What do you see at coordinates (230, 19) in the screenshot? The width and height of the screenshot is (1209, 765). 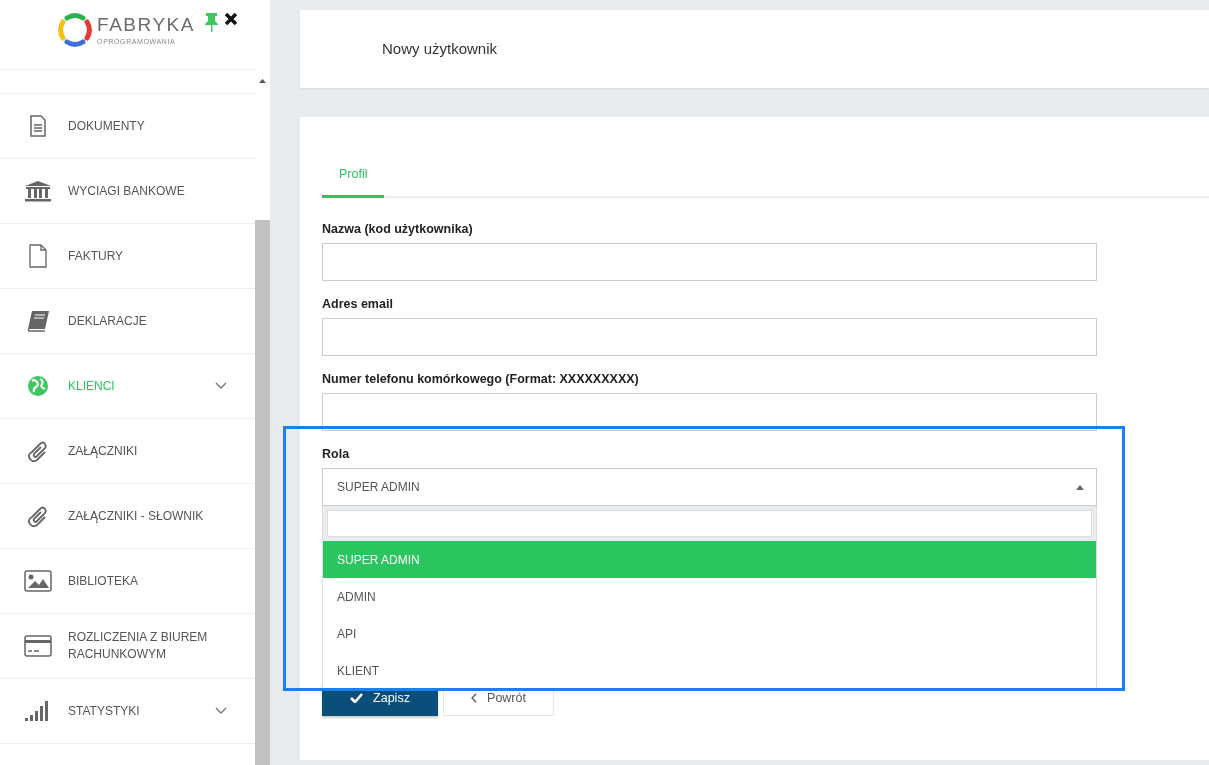 I see `close-icon` at bounding box center [230, 19].